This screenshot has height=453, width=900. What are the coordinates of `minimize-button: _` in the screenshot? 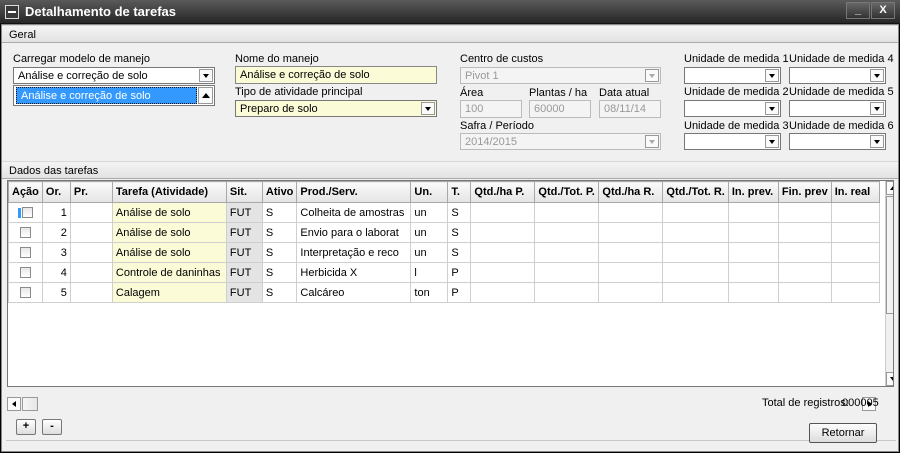 It's located at (858, 10).